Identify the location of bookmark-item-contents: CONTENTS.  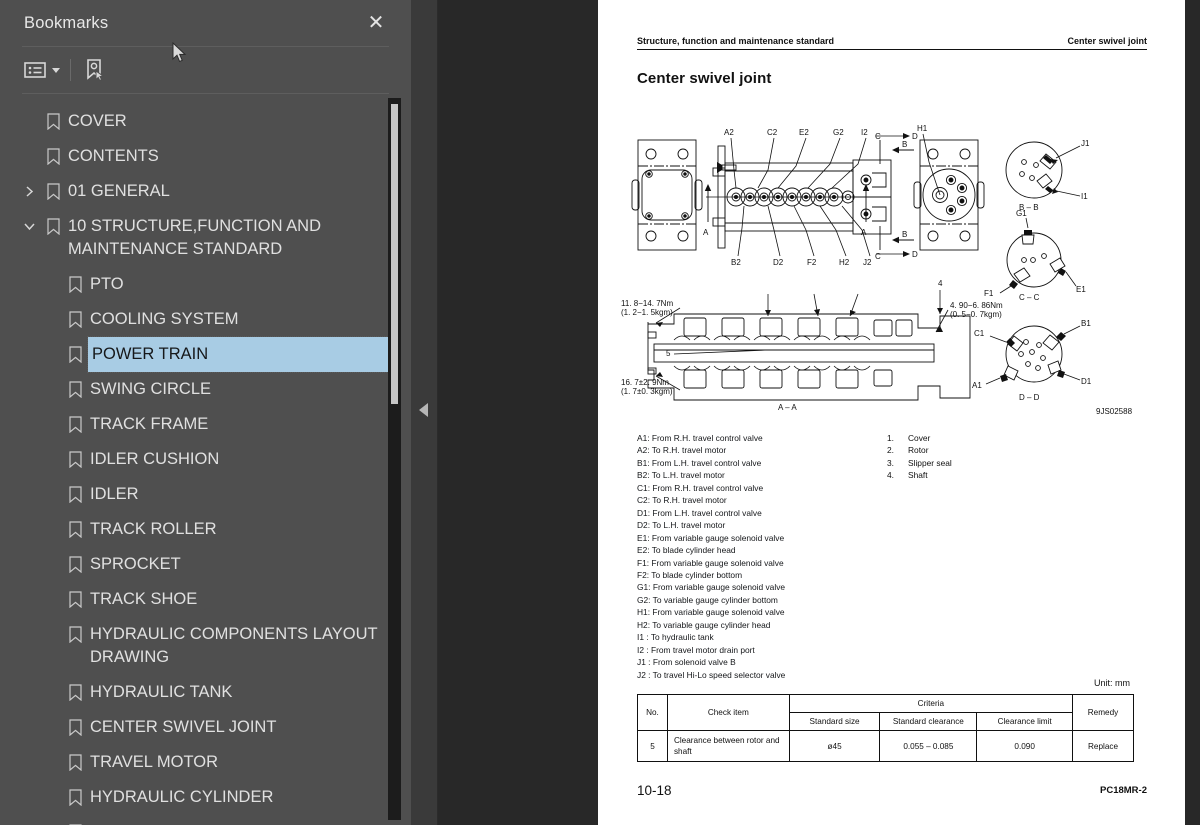
(205, 156).